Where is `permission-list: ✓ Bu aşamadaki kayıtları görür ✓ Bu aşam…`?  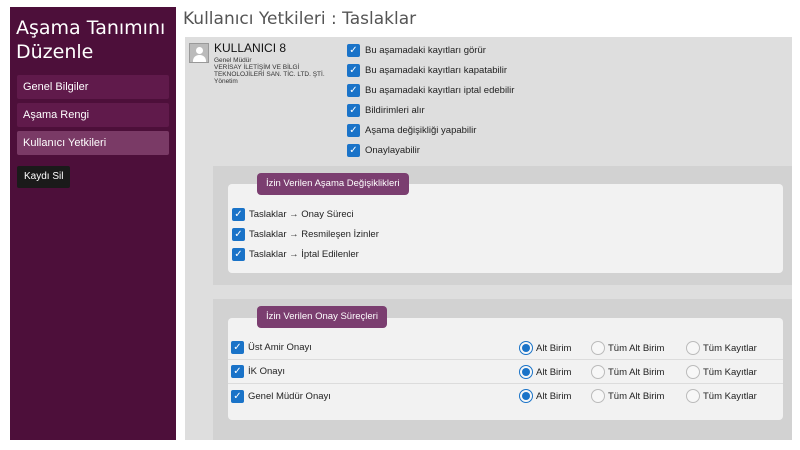 permission-list: ✓ Bu aşamadaki kayıtları görür ✓ Bu aşam… is located at coordinates (430, 100).